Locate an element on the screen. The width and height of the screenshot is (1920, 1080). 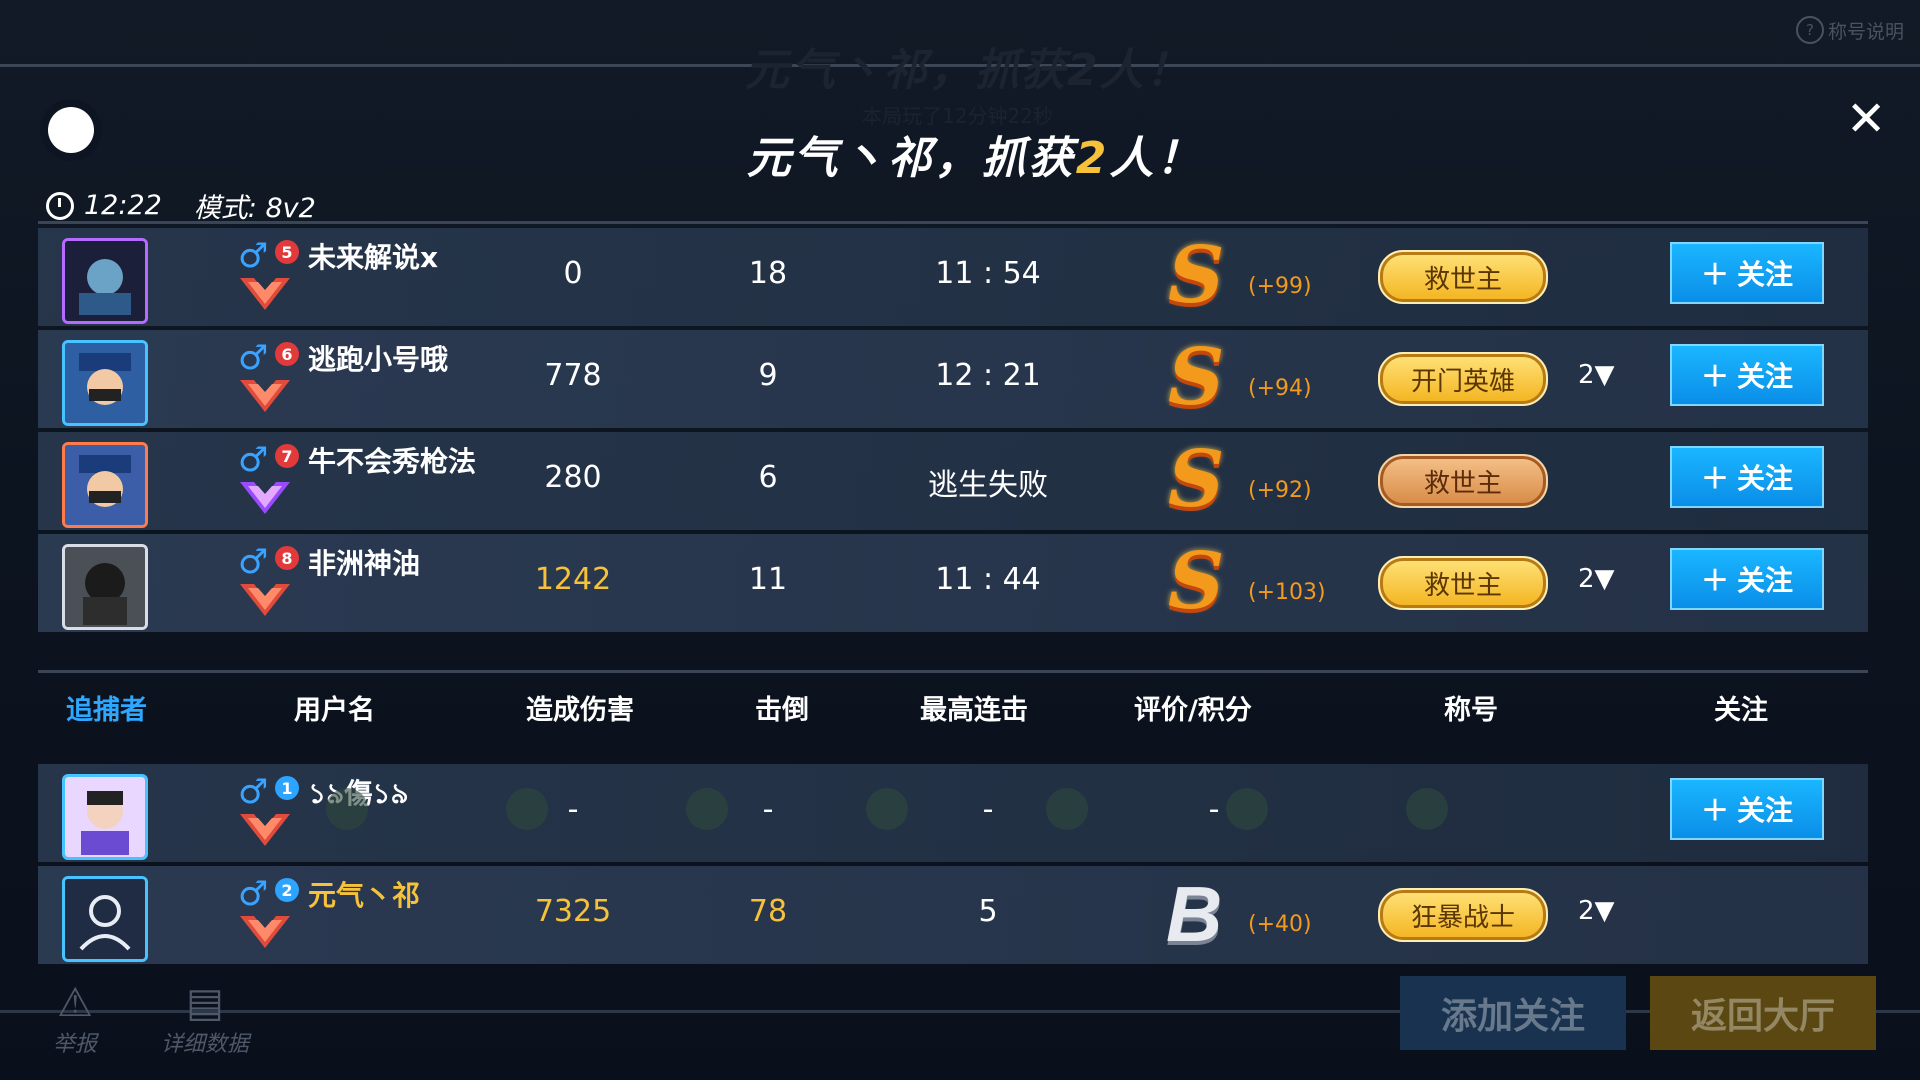
table-row: ♂ 2 元气丶祁 7325 78 5 B (+40) 狂暴战士 2▼ is located at coordinates (953, 915).